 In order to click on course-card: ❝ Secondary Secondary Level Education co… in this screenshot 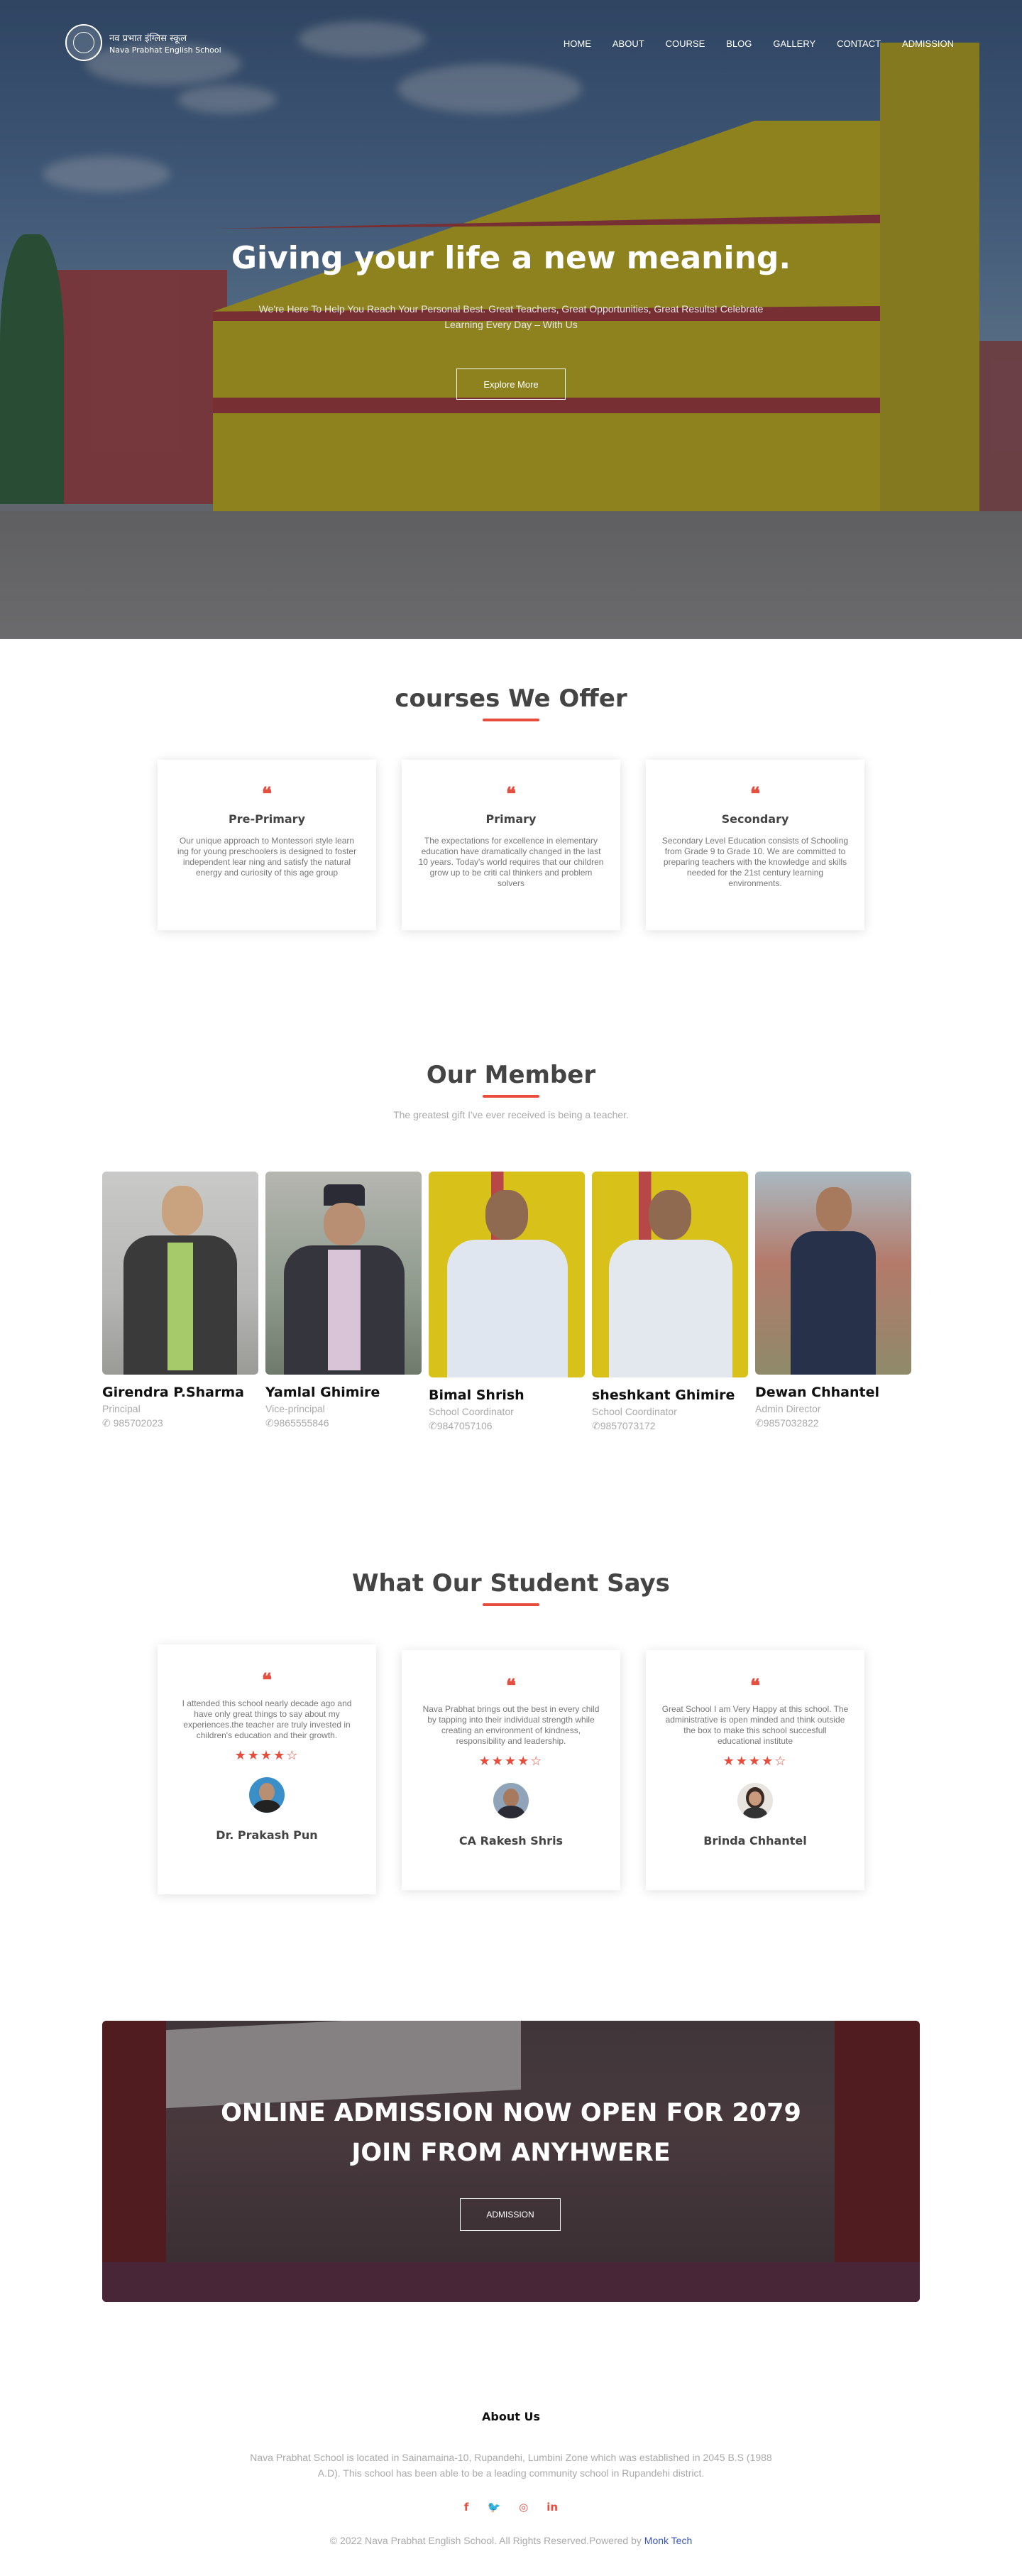, I will do `click(755, 845)`.